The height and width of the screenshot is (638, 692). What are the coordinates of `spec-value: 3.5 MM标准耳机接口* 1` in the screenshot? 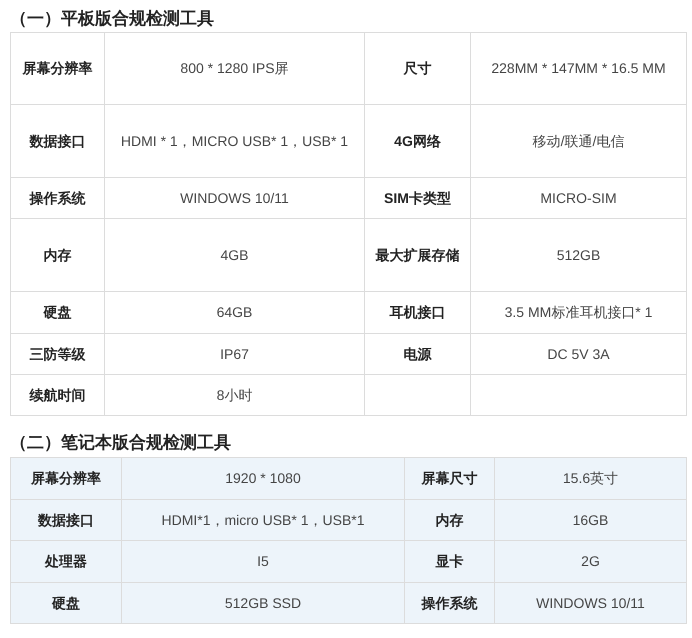 It's located at (578, 312).